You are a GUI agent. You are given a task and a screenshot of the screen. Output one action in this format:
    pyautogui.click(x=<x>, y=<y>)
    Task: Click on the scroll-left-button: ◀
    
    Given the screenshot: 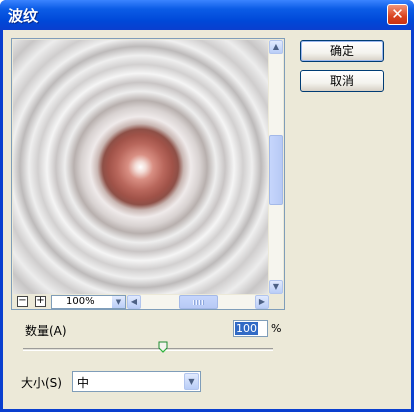 What is the action you would take?
    pyautogui.click(x=134, y=302)
    